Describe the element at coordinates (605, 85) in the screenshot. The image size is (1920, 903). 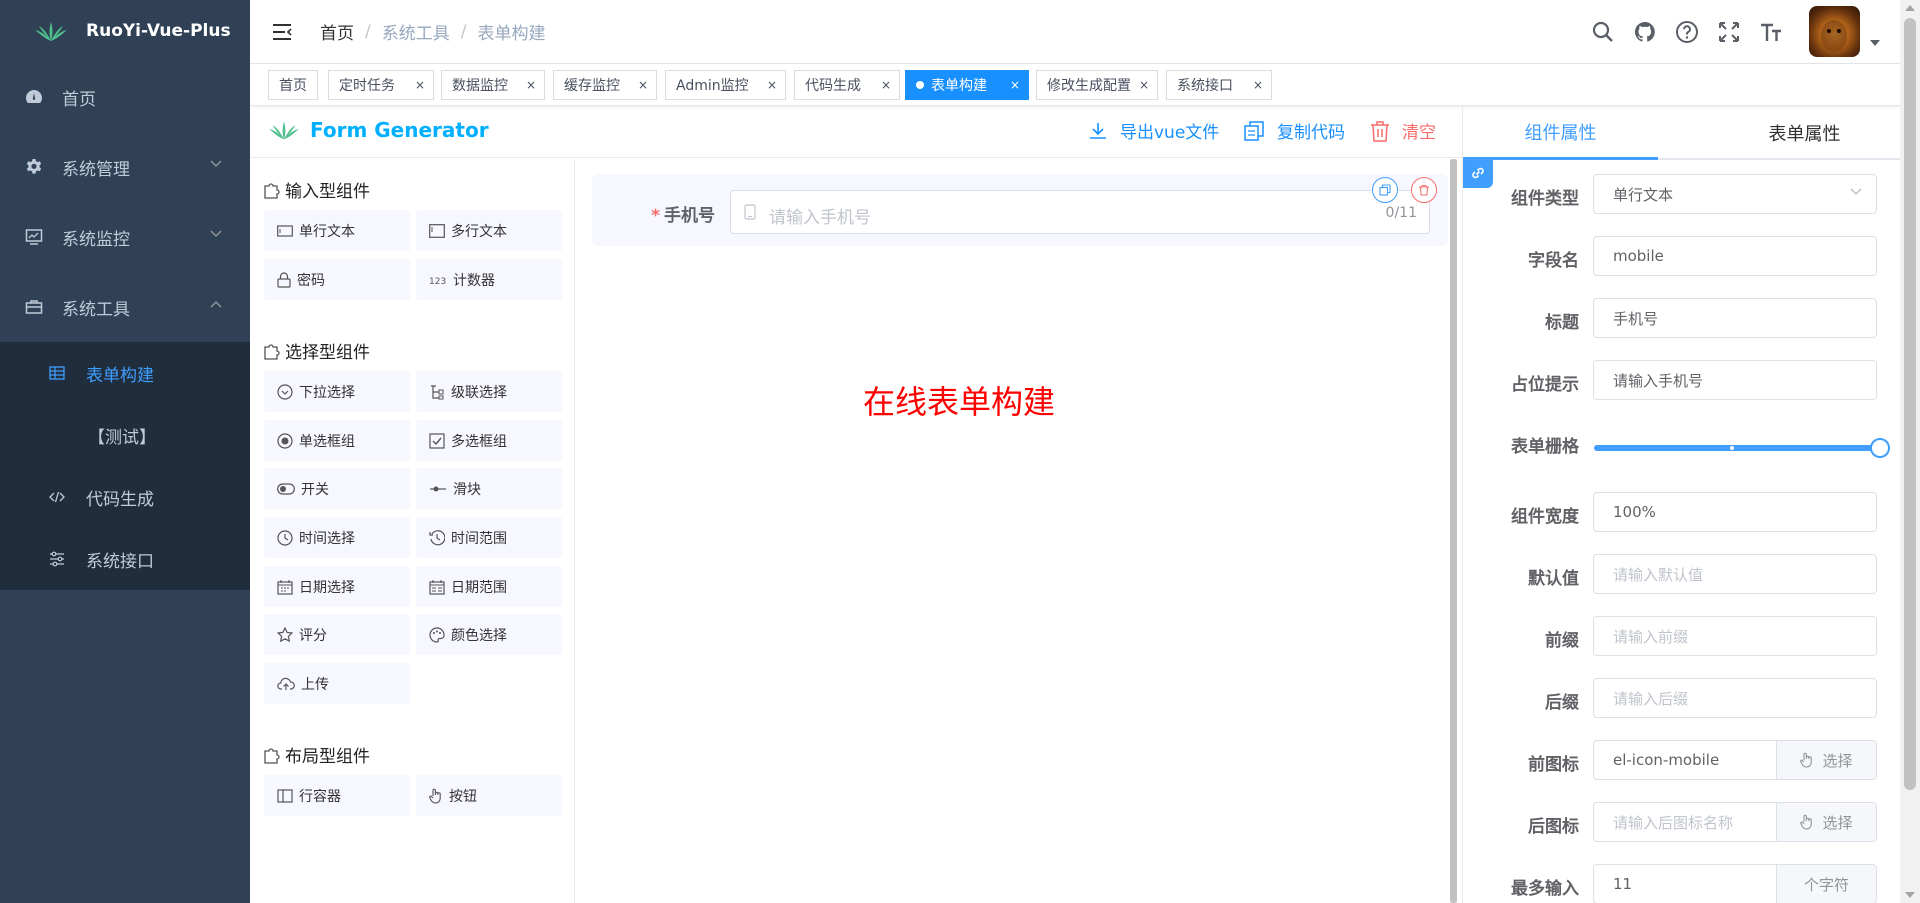
I see `tag-cache-monitor: 缓存监控 ×` at that location.